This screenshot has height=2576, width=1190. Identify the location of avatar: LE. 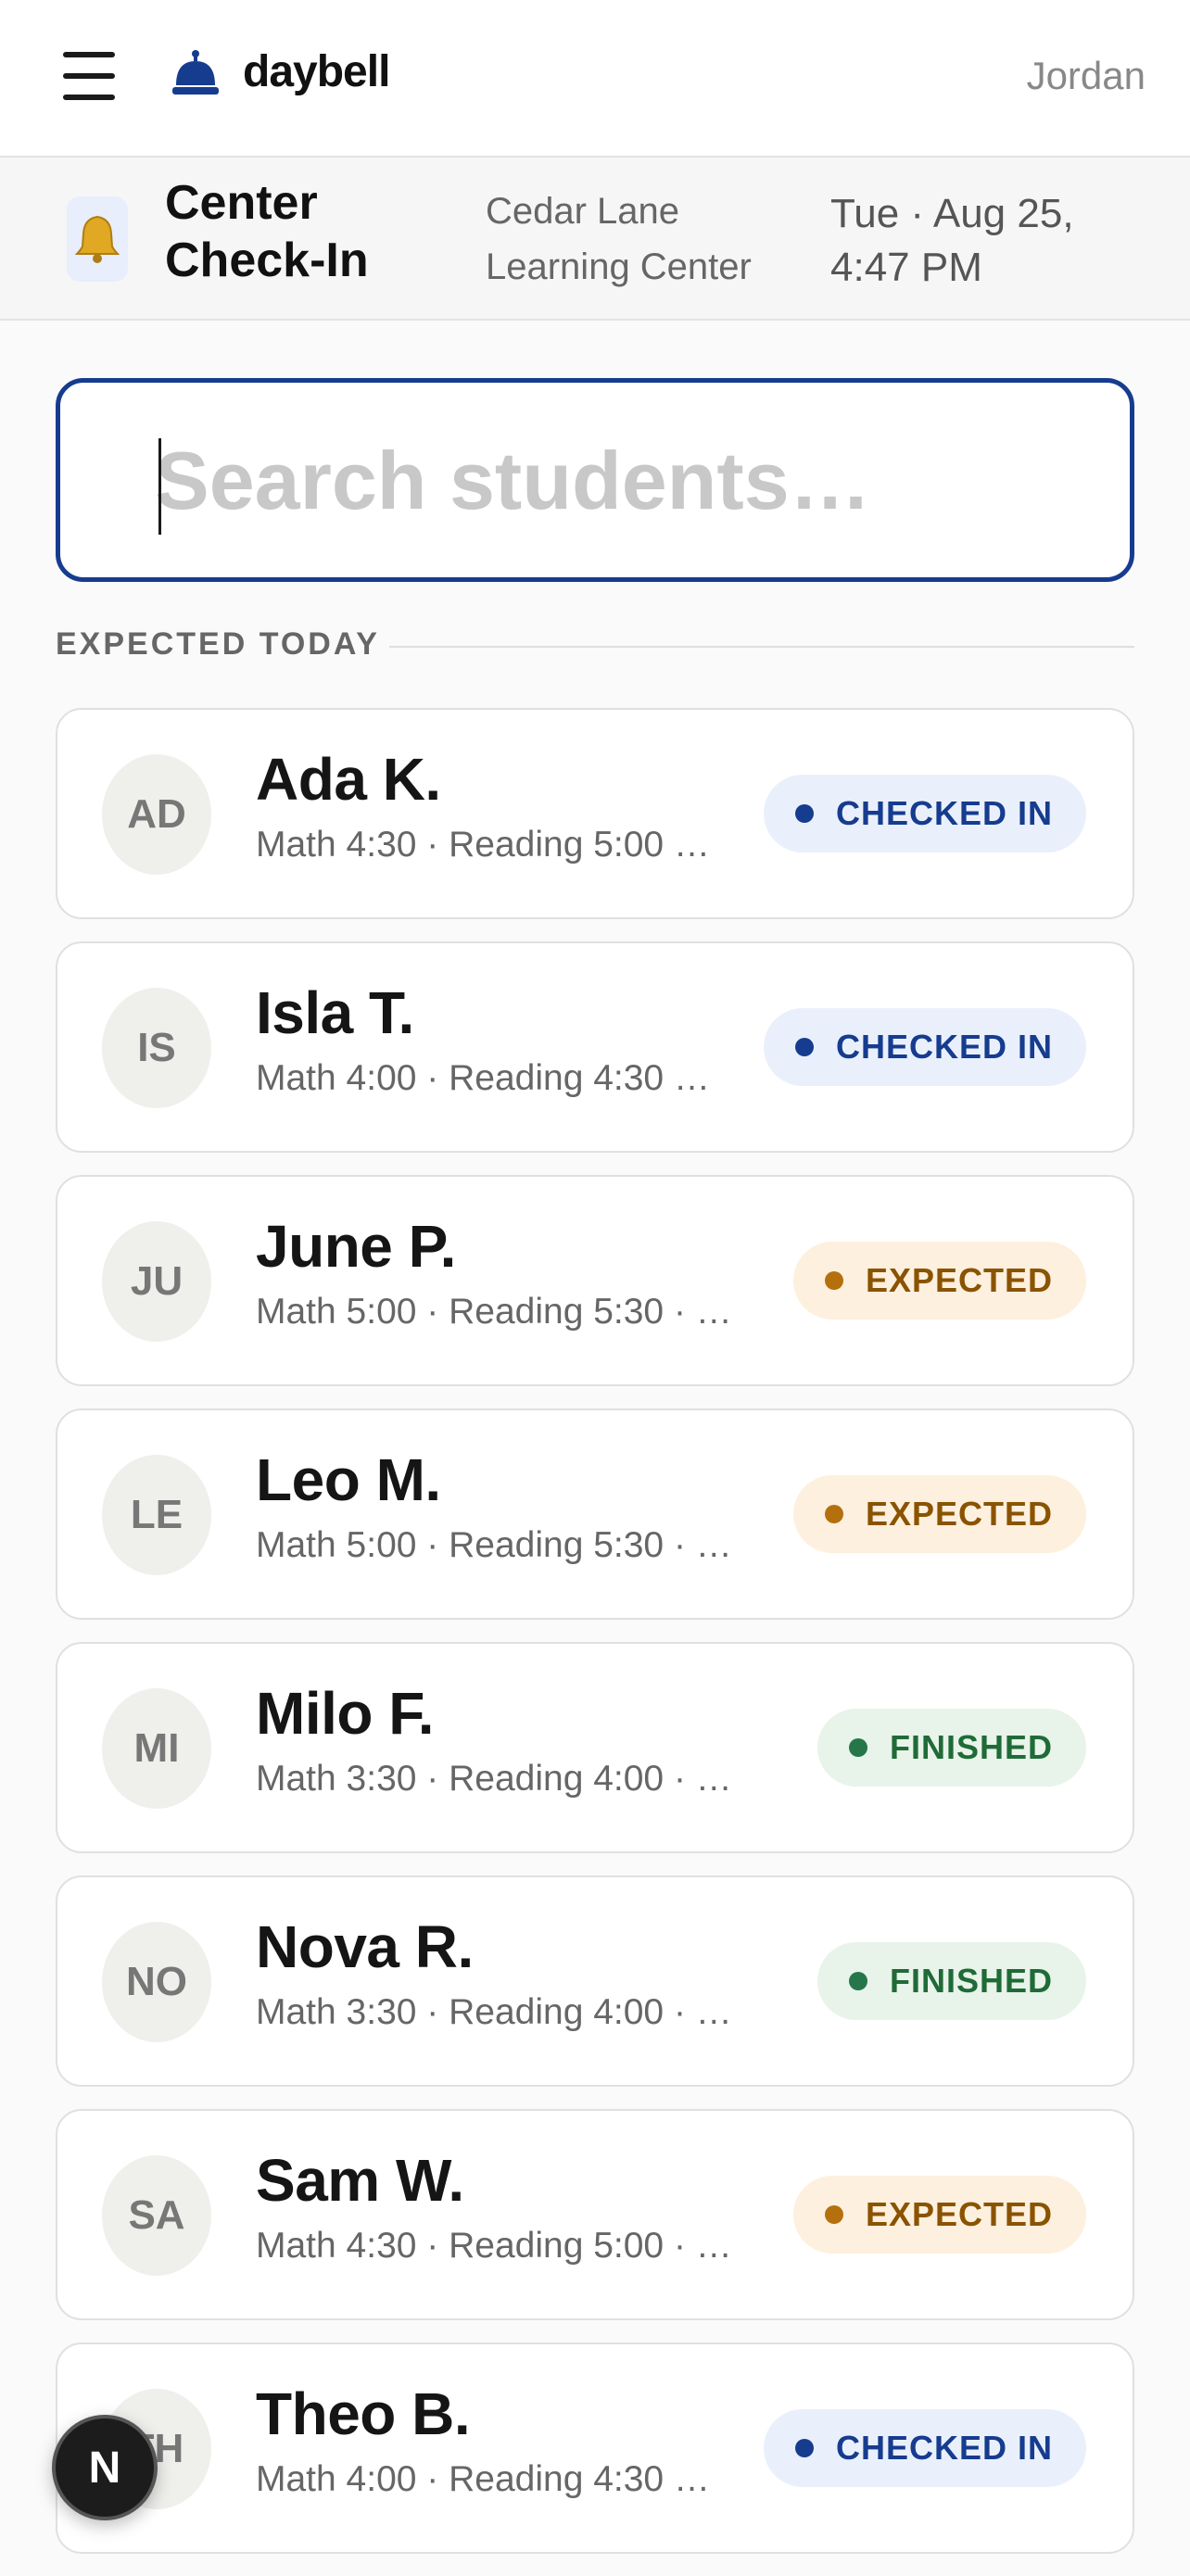
(156, 1515).